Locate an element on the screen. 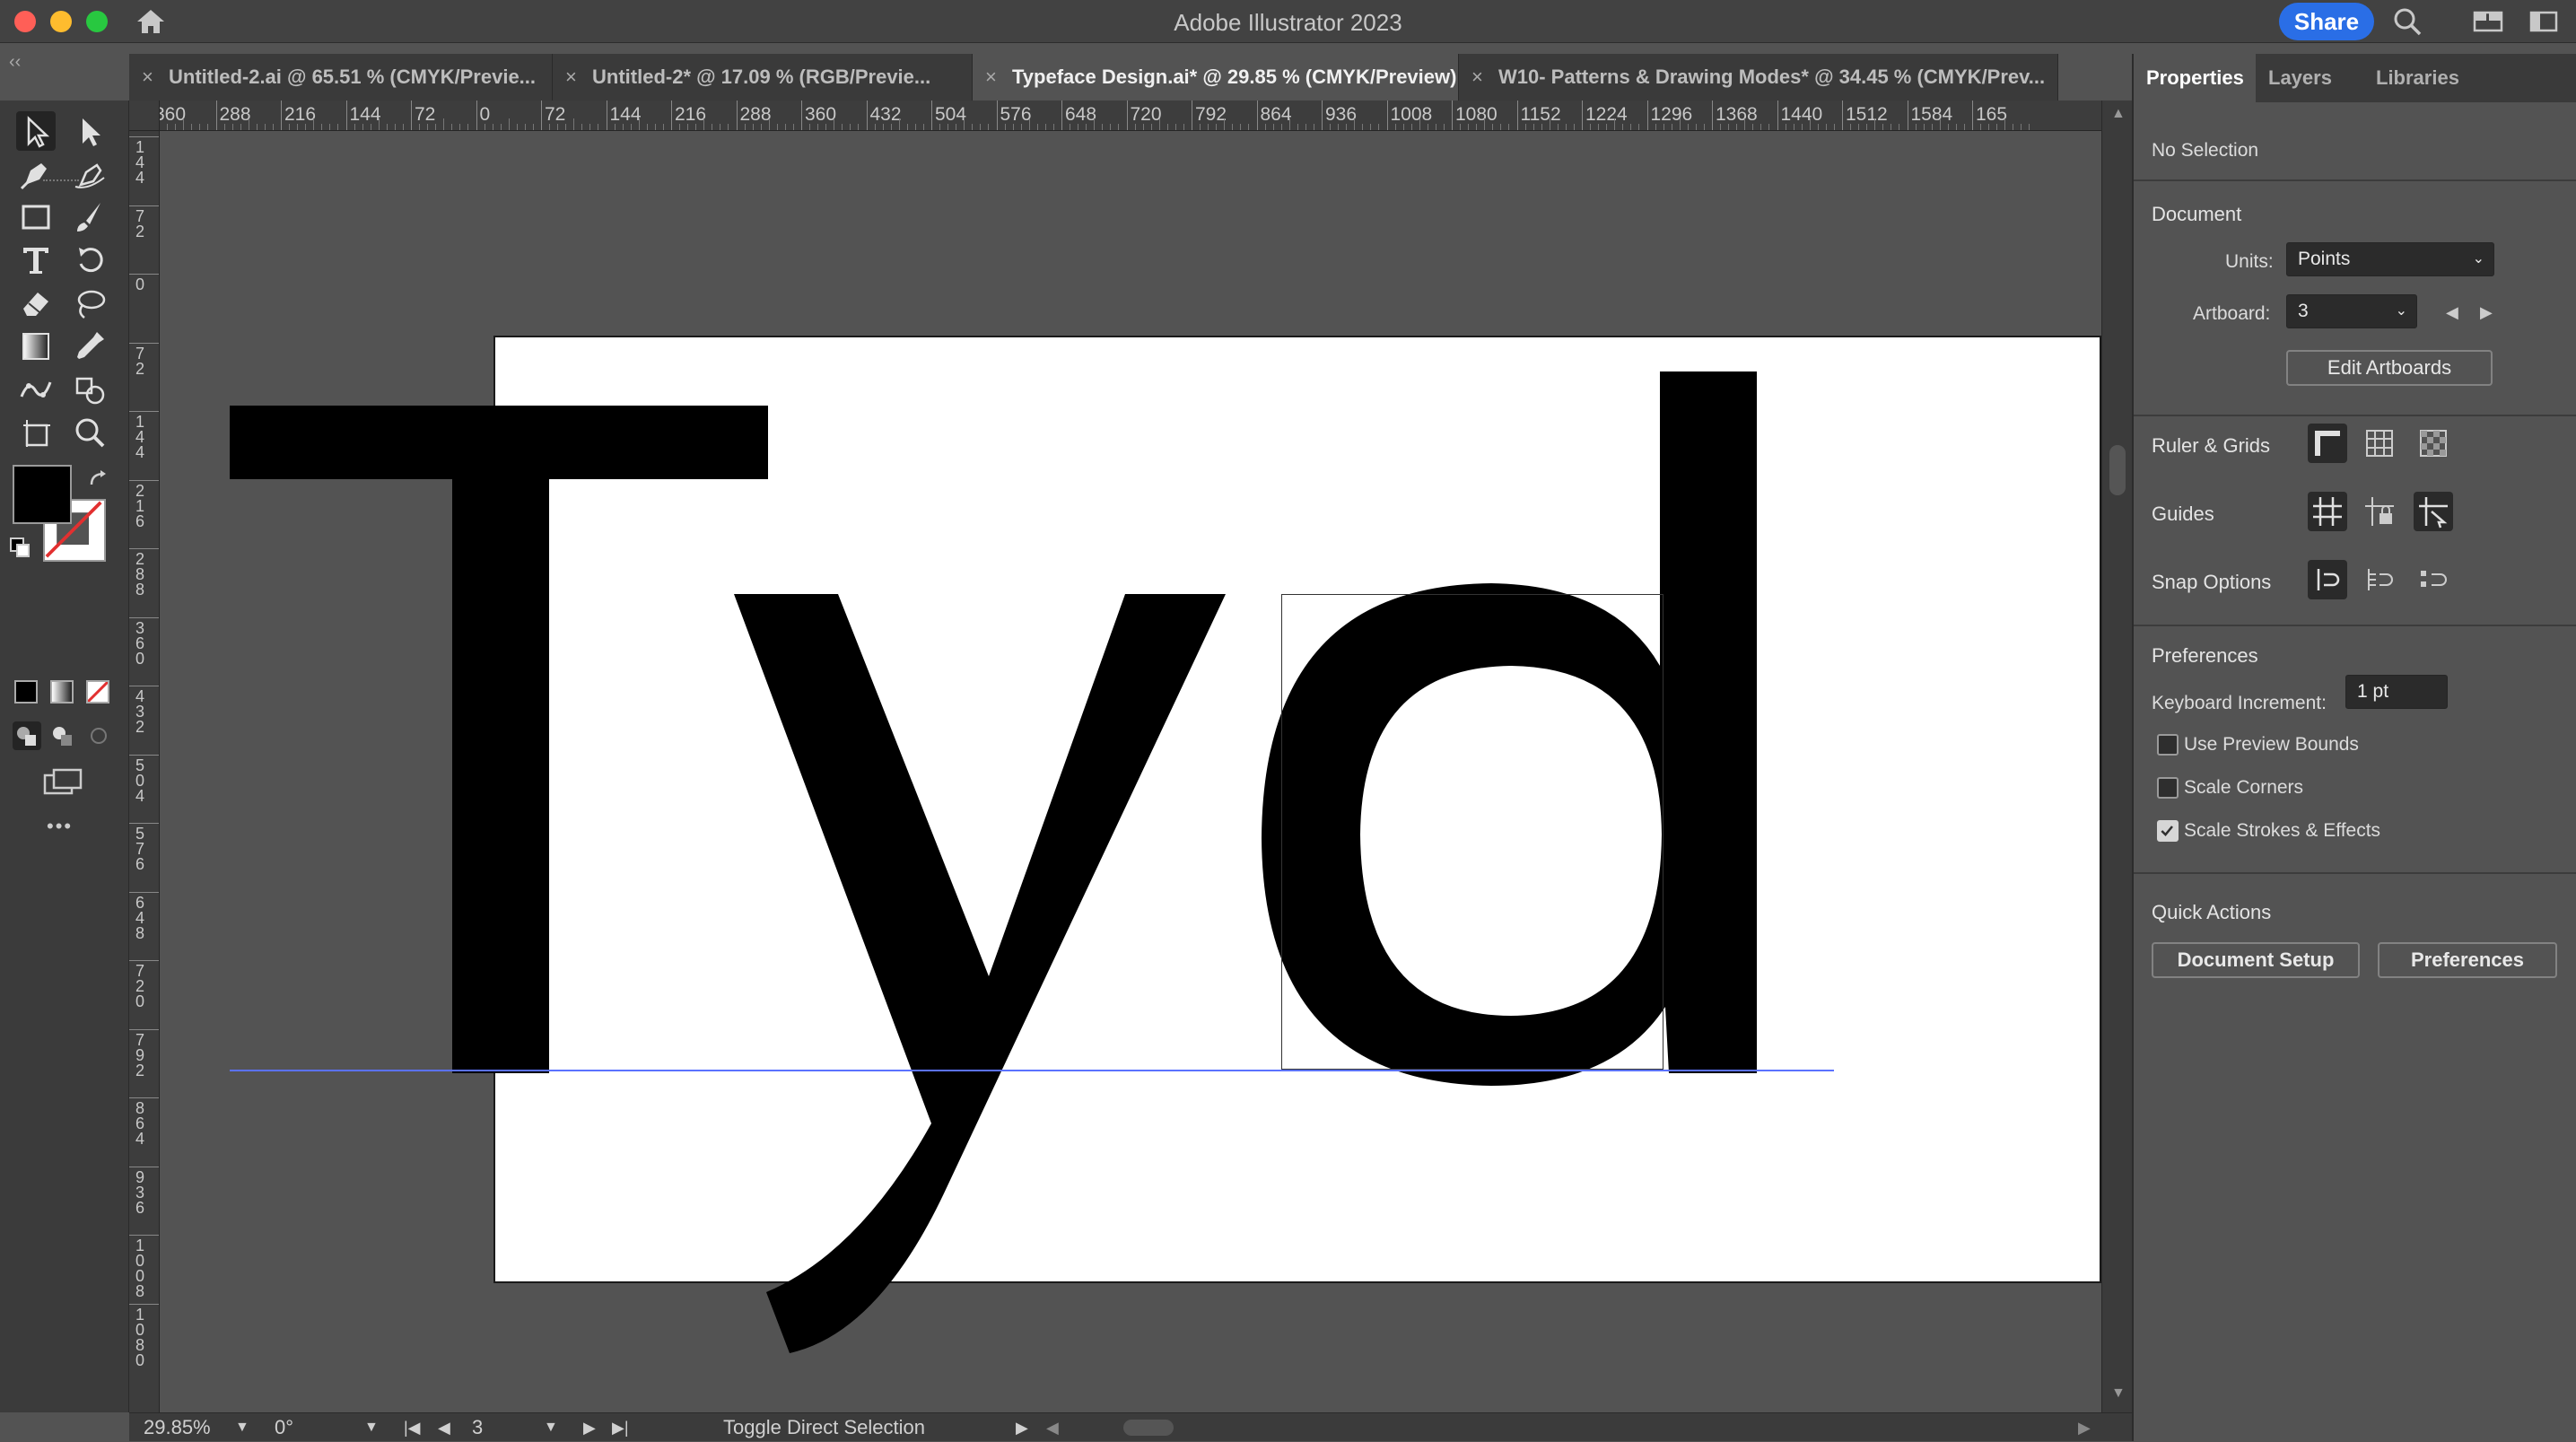 This screenshot has height=1442, width=2576. artboard-navigator-field: 3 is located at coordinates (477, 1427).